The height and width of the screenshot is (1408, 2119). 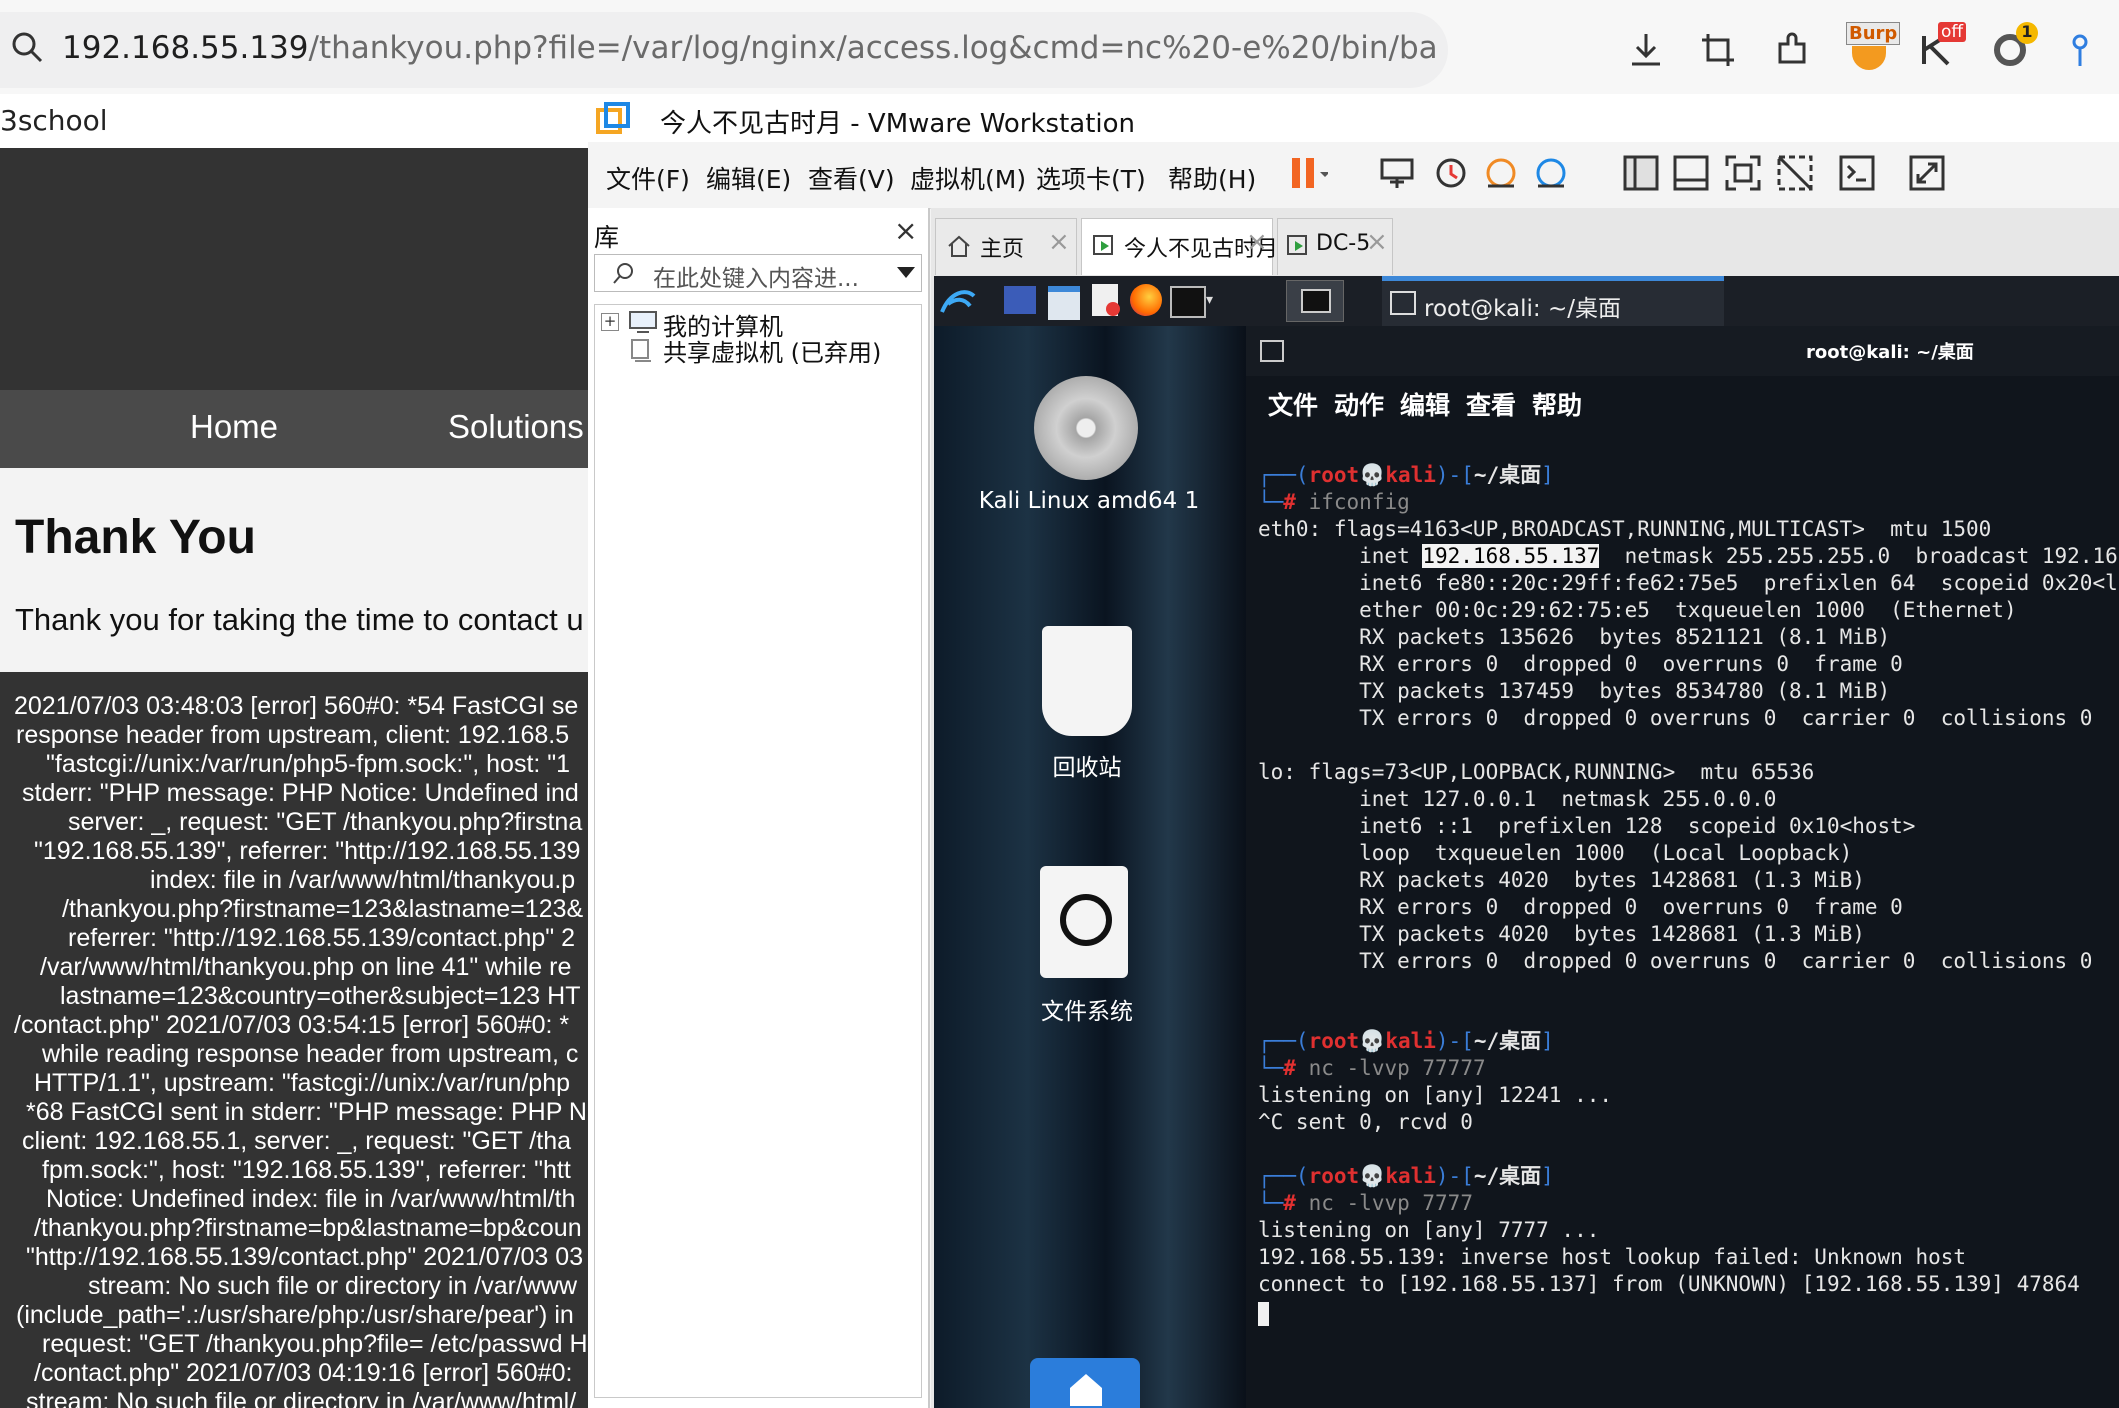 I want to click on terminal-titlebar: root@kali: ~/桌面, so click(x=1682, y=351).